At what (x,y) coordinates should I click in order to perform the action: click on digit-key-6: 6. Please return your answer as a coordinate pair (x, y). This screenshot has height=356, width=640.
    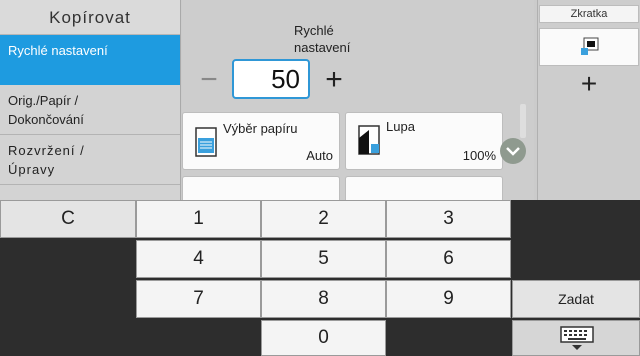
    Looking at the image, I should click on (448, 259).